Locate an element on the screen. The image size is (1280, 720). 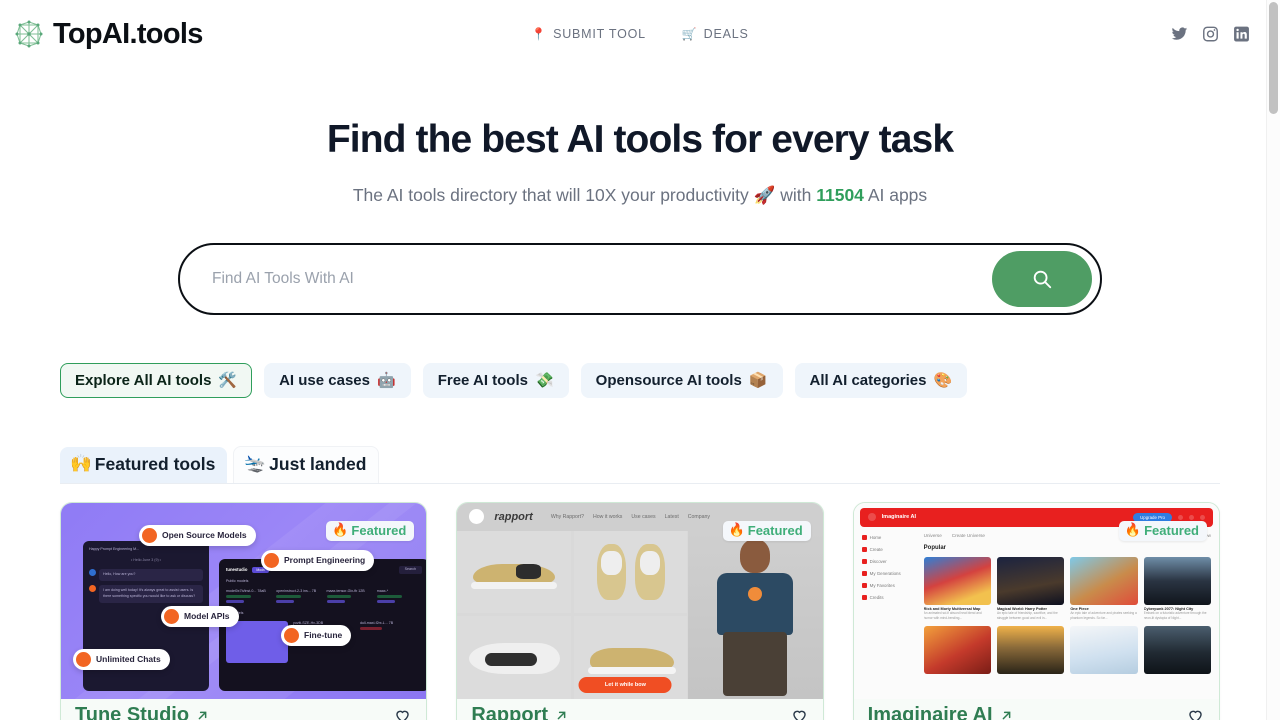
pill-explore-all-ai-tools: Explore All AI tools 🛠️ is located at coordinates (156, 380).